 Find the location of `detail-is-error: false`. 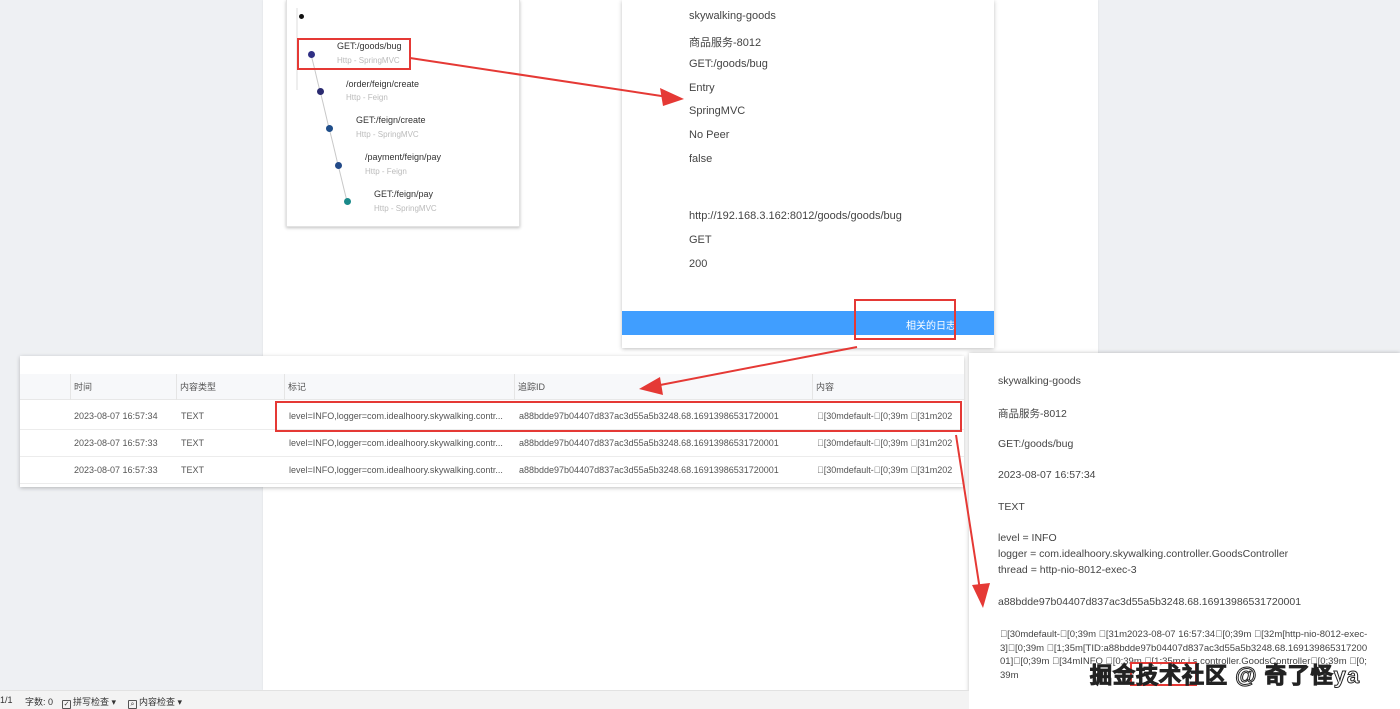

detail-is-error: false is located at coordinates (701, 159).